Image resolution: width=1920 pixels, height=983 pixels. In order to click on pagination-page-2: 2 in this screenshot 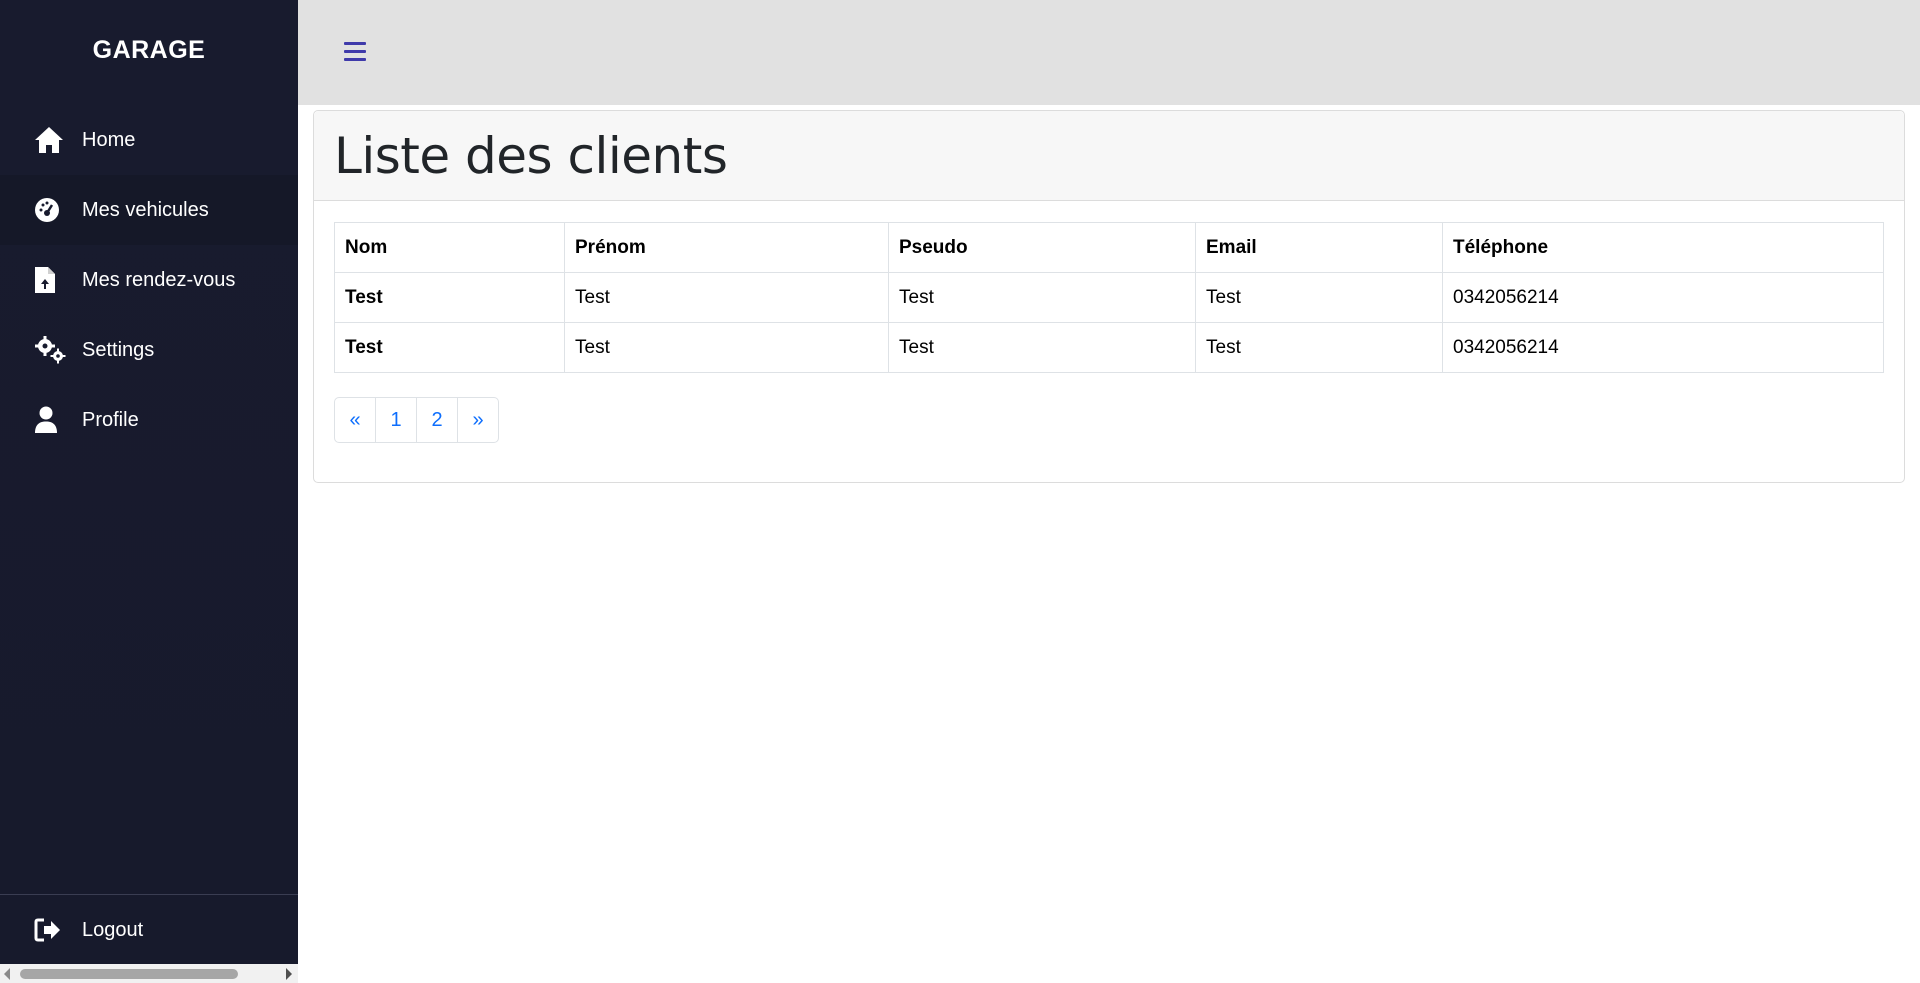, I will do `click(436, 420)`.